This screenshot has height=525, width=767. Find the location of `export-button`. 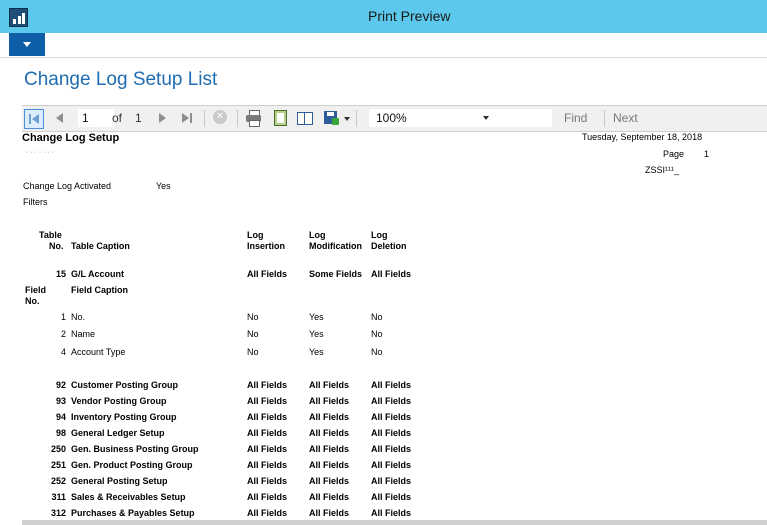

export-button is located at coordinates (337, 118).